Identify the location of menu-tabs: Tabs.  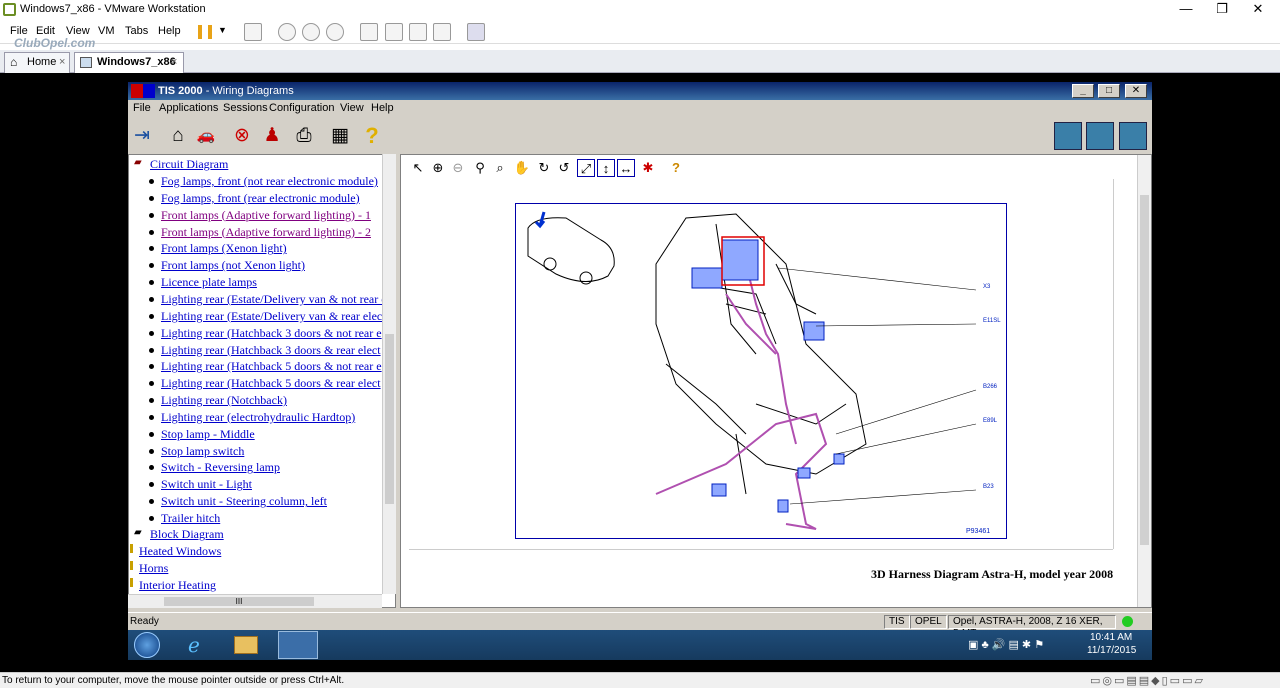
(136, 31).